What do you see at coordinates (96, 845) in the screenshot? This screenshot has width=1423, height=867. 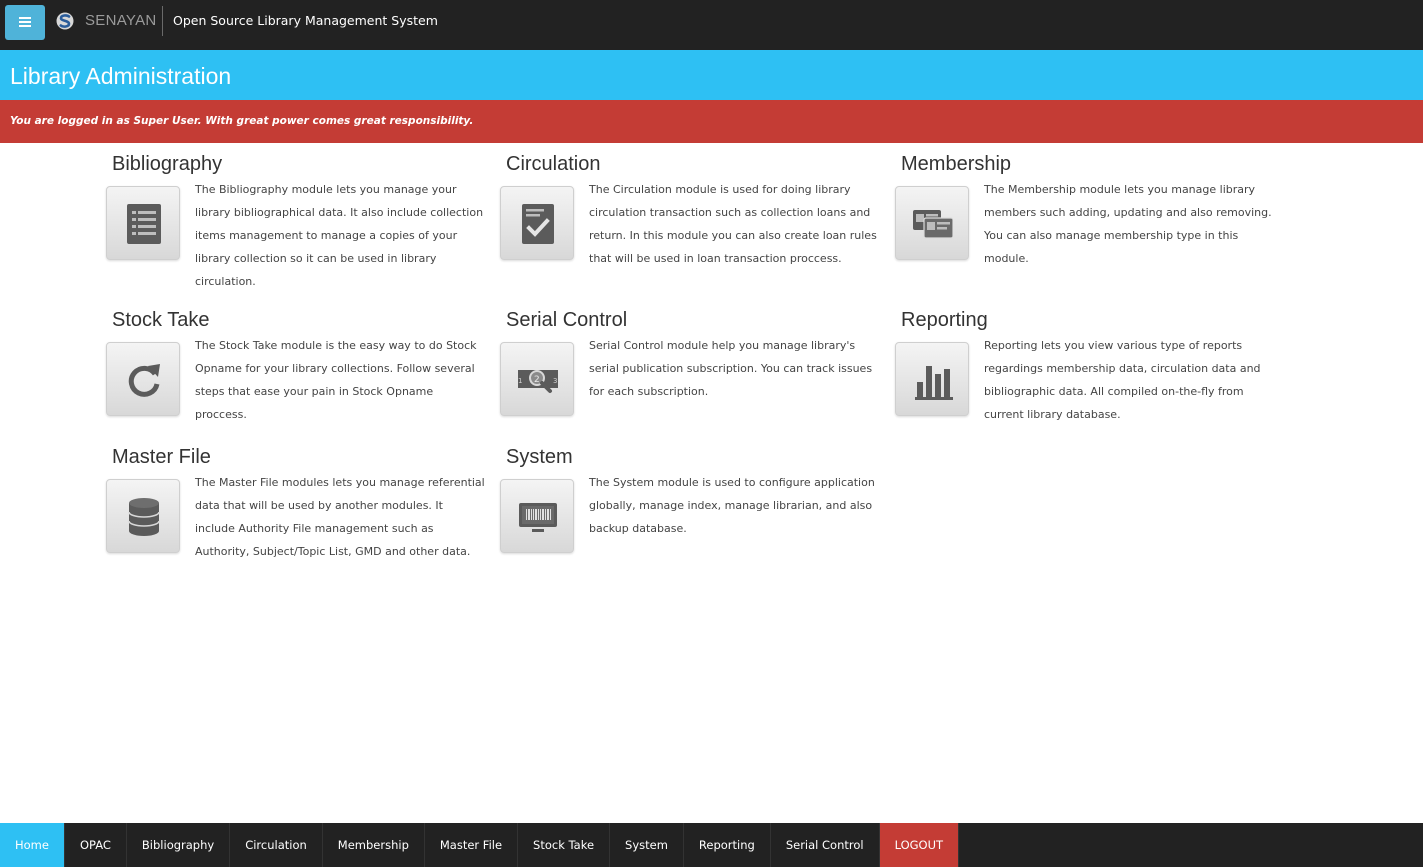 I see `nav-opac: OPAC` at bounding box center [96, 845].